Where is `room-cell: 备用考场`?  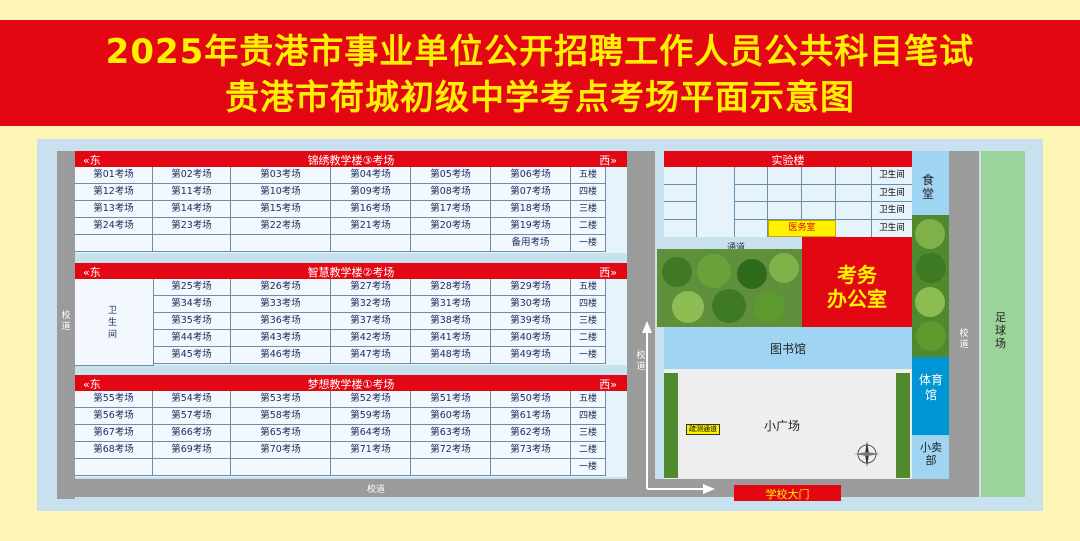
room-cell: 备用考场 is located at coordinates (531, 243).